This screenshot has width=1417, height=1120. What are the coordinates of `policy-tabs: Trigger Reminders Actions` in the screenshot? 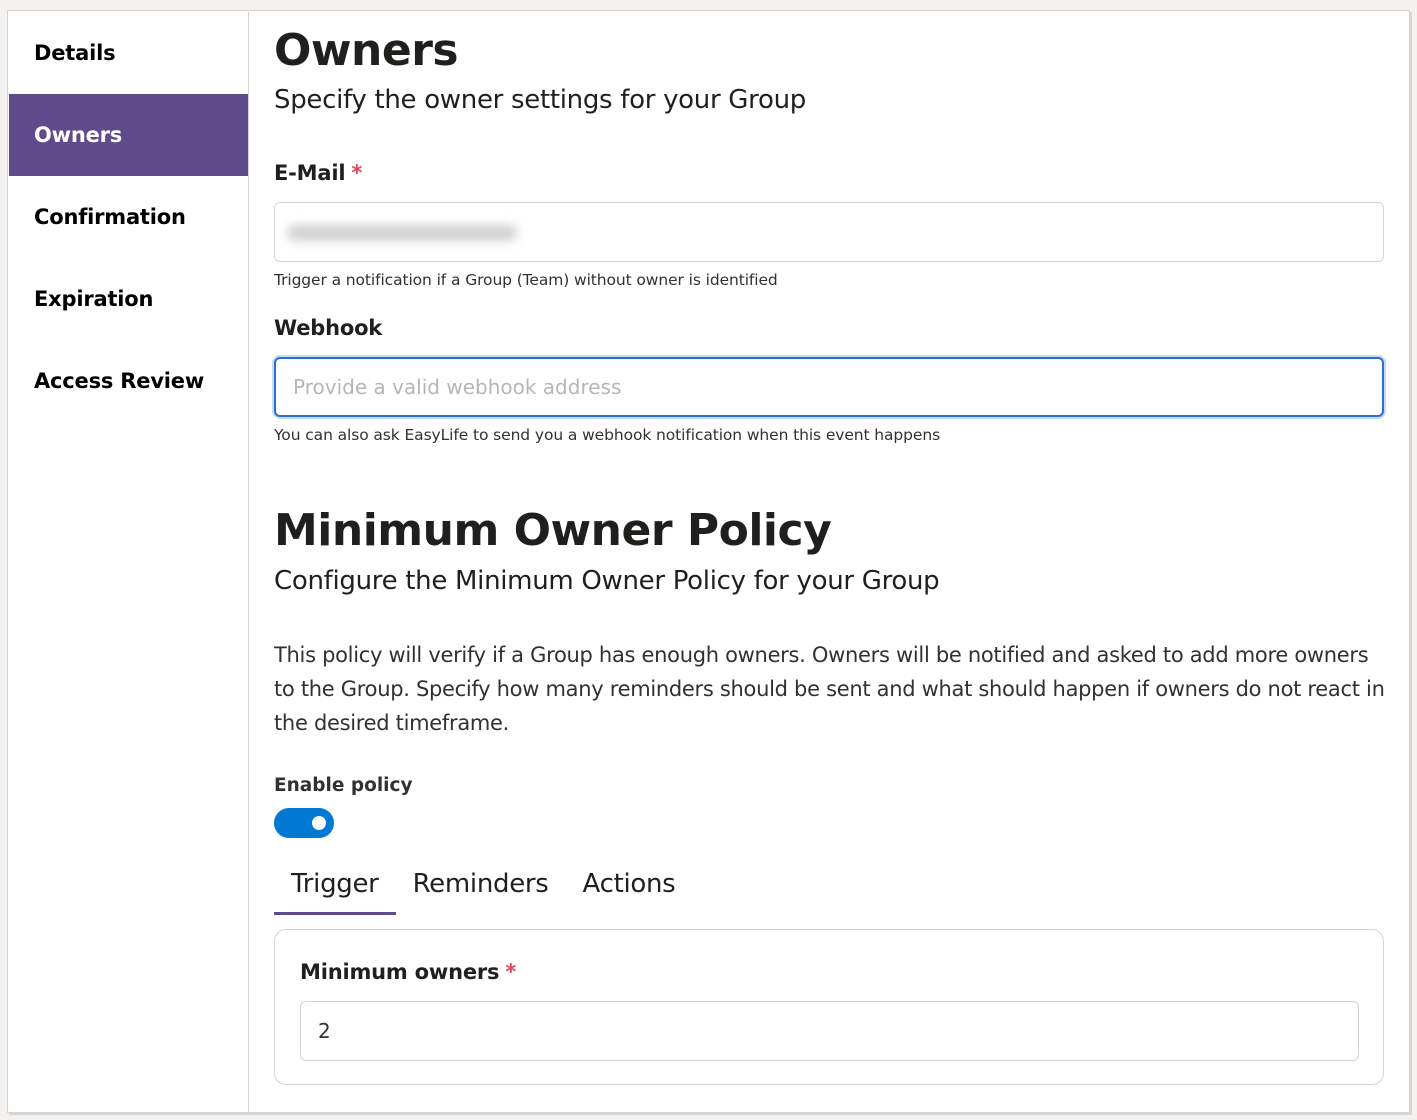 It's located at (483, 889).